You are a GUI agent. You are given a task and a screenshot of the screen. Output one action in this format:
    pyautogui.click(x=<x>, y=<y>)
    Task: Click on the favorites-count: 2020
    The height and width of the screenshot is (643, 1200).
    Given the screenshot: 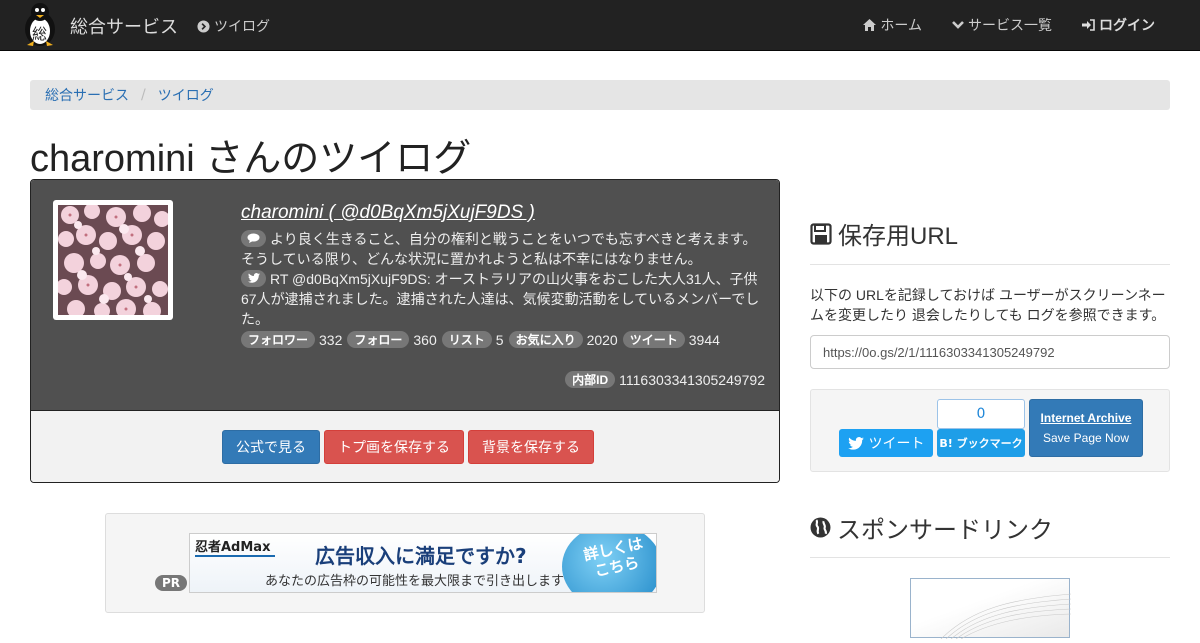 What is the action you would take?
    pyautogui.click(x=602, y=339)
    